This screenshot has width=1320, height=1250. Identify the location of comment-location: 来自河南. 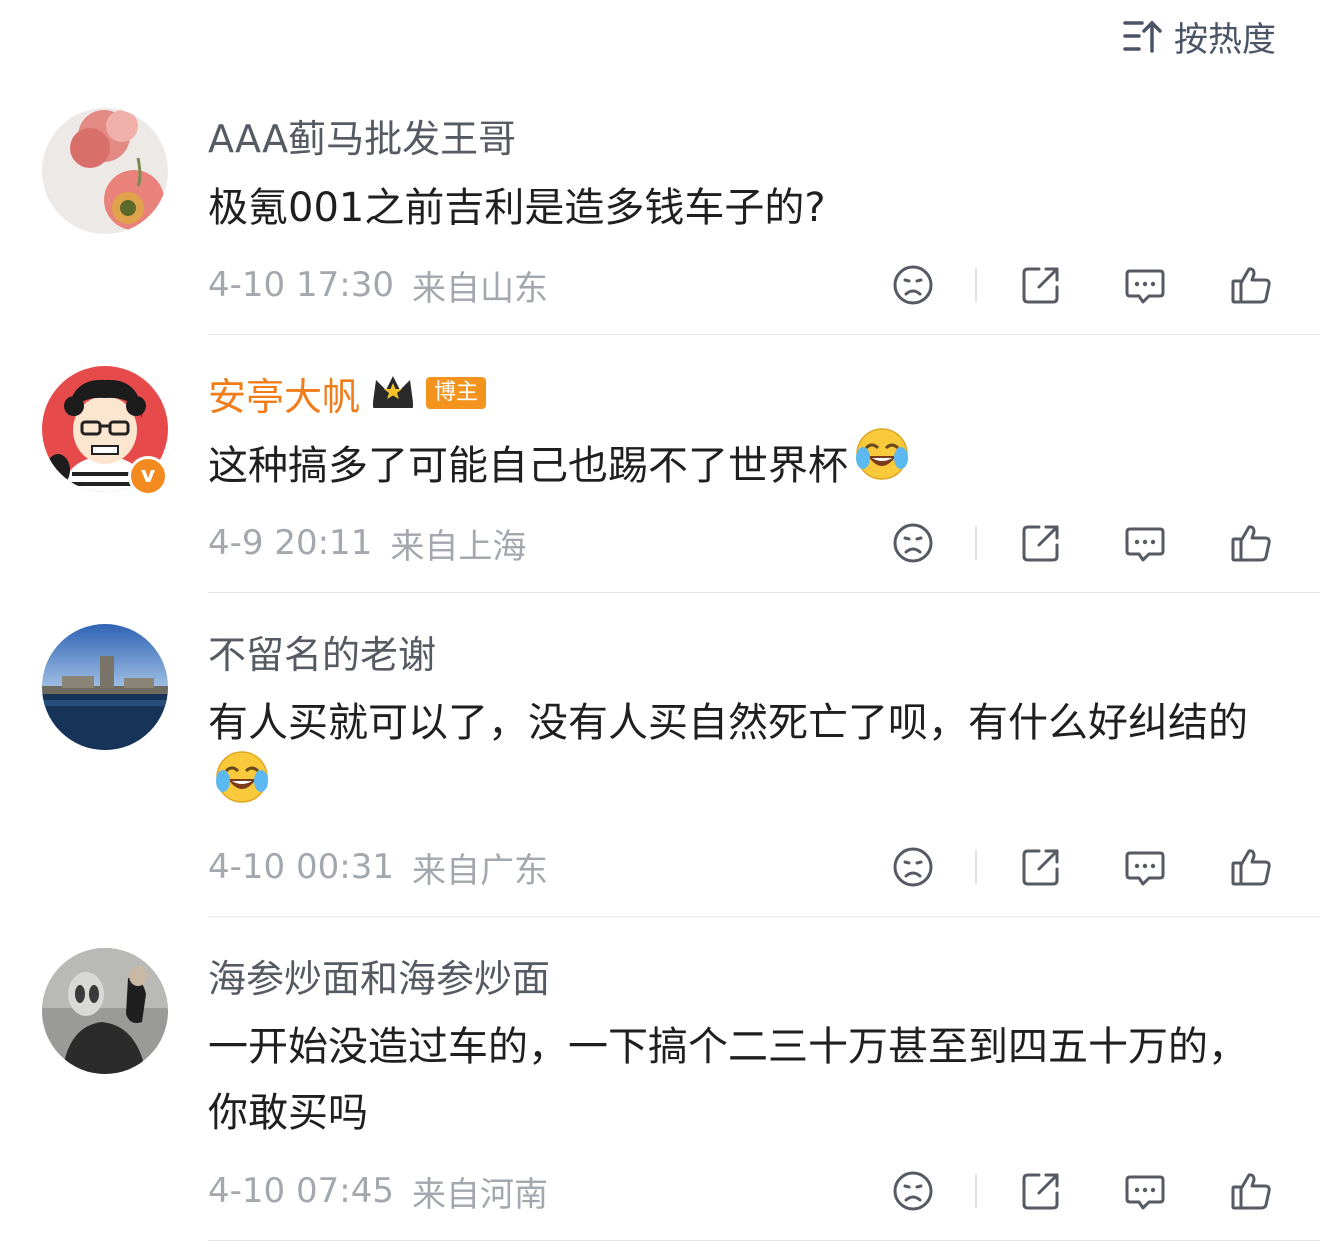
(479, 1194).